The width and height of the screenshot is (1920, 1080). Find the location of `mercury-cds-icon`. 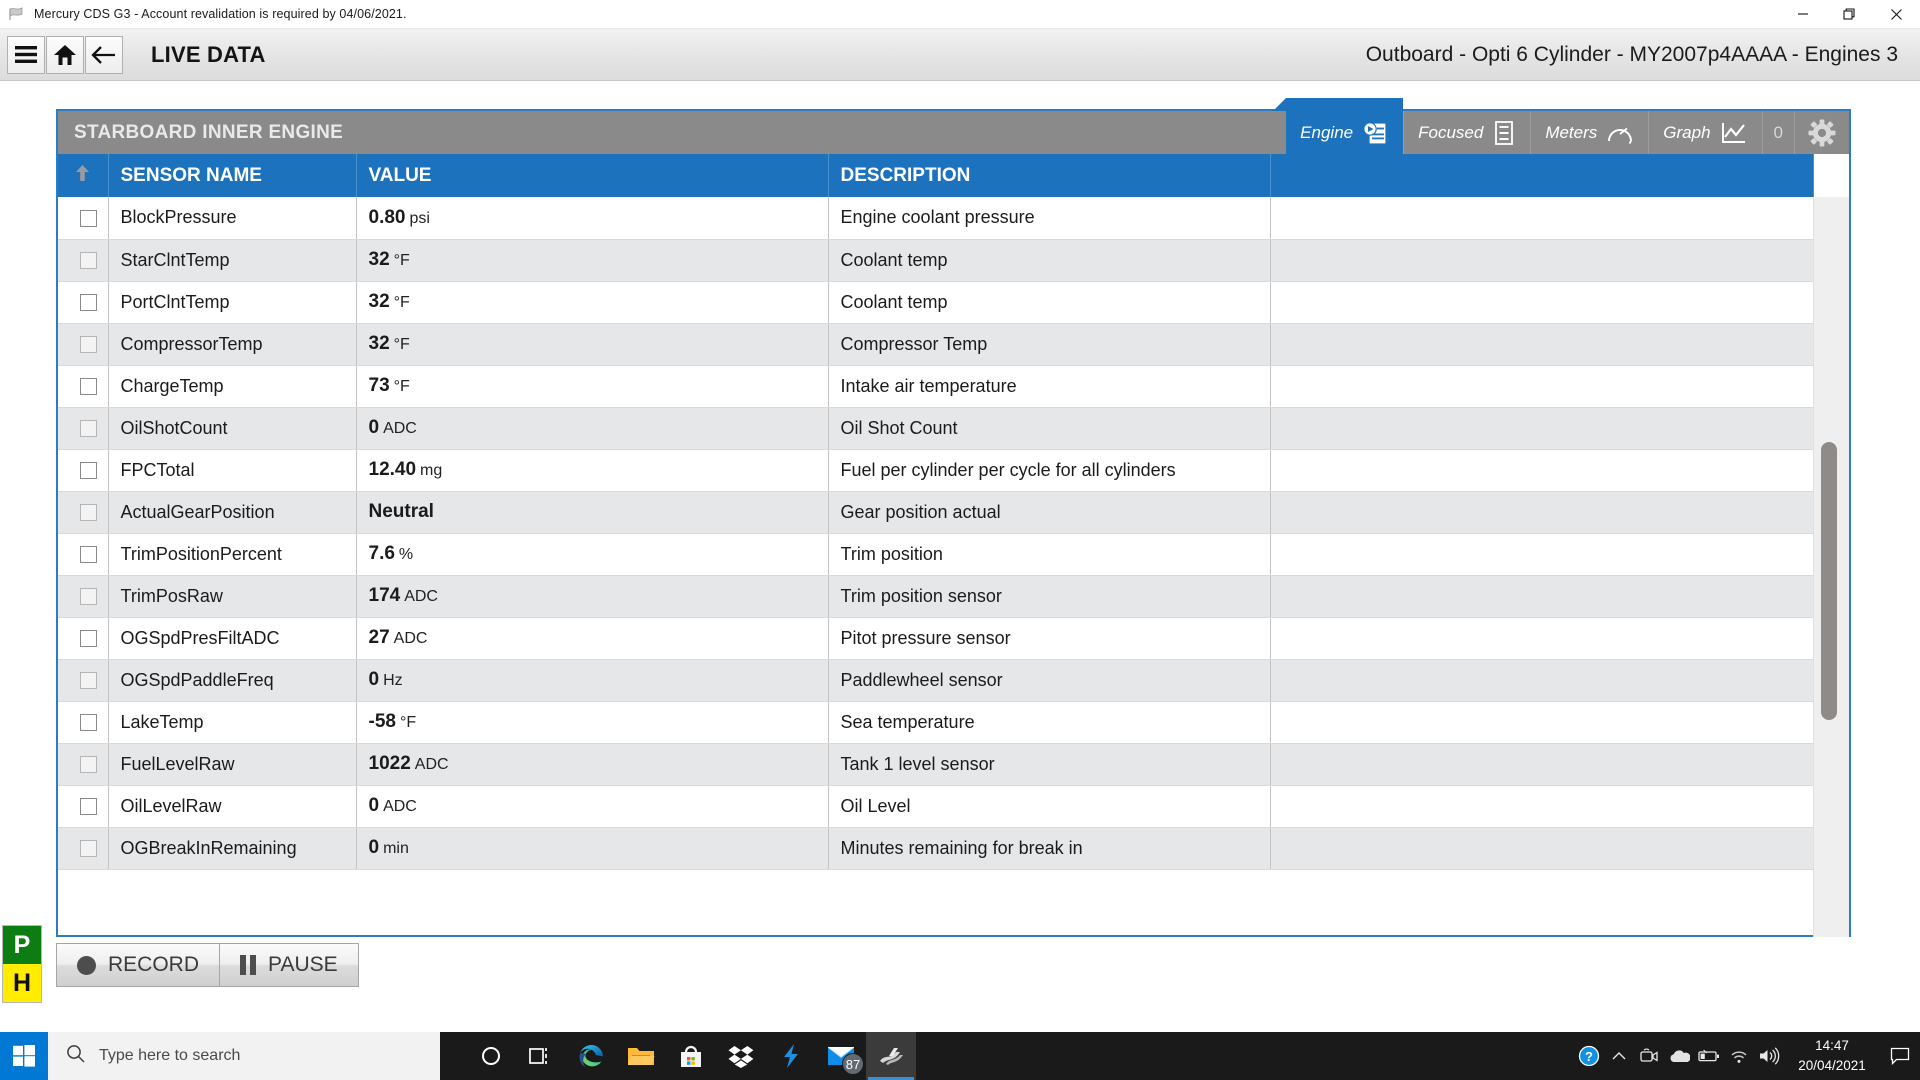

mercury-cds-icon is located at coordinates (891, 1056).